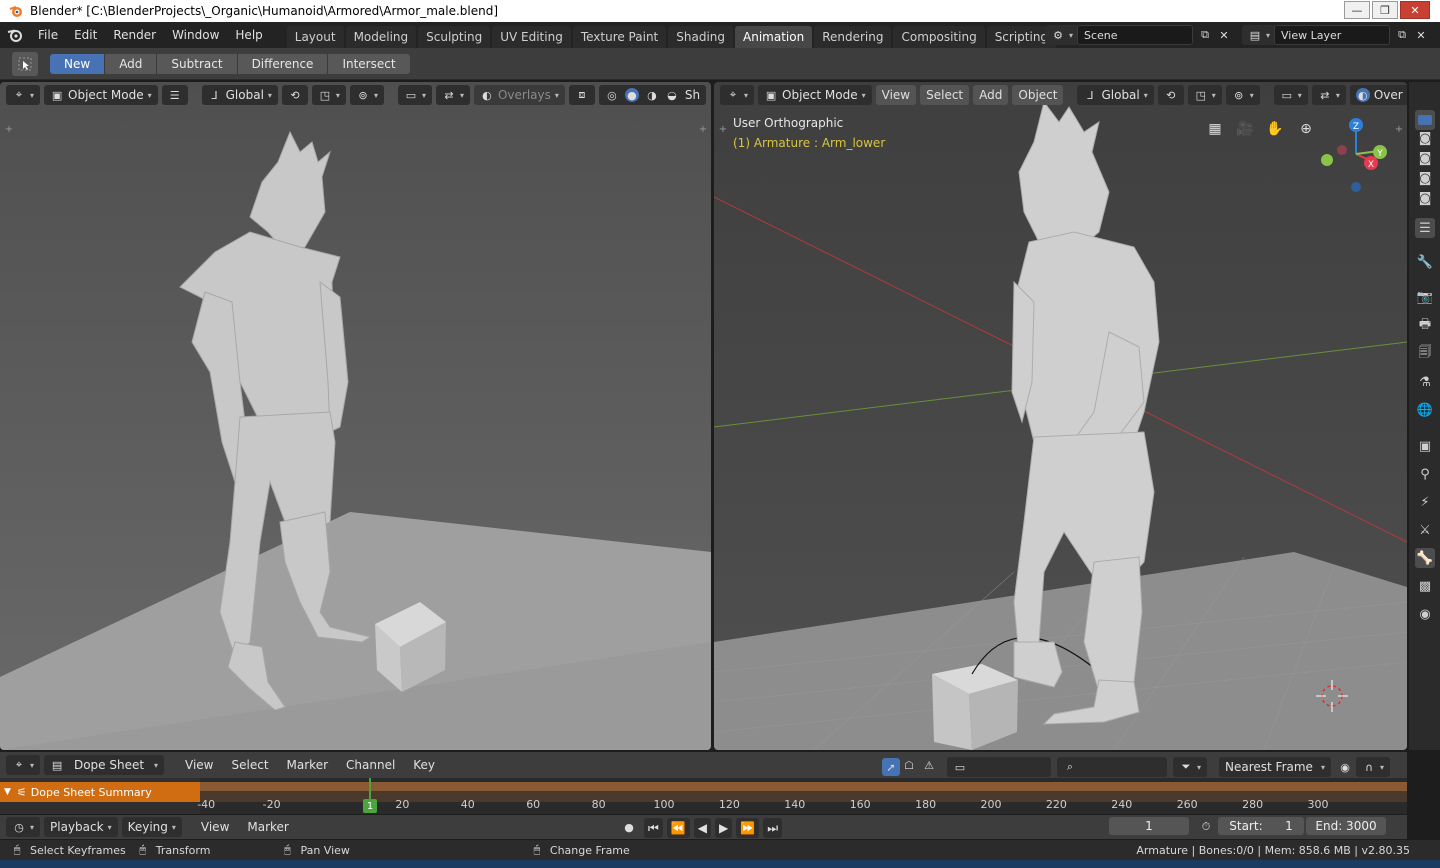 Image resolution: width=1440 pixels, height=868 pixels. I want to click on right-menu-add: Add, so click(991, 95).